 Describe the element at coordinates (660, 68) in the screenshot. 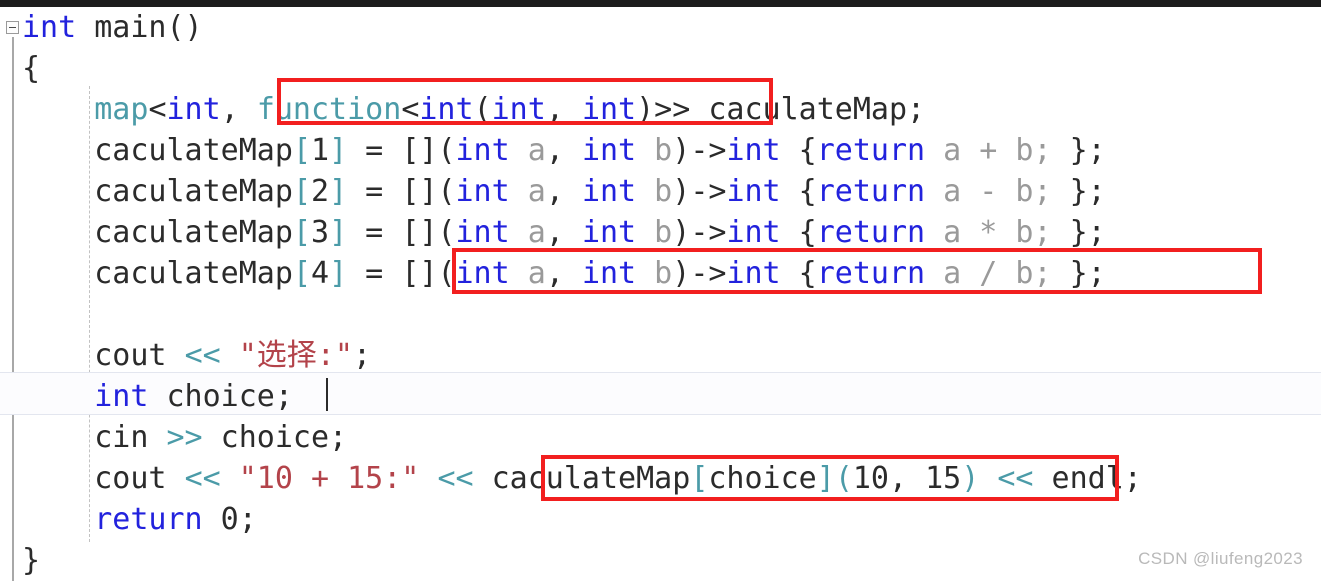

I see `code-line-2: {` at that location.